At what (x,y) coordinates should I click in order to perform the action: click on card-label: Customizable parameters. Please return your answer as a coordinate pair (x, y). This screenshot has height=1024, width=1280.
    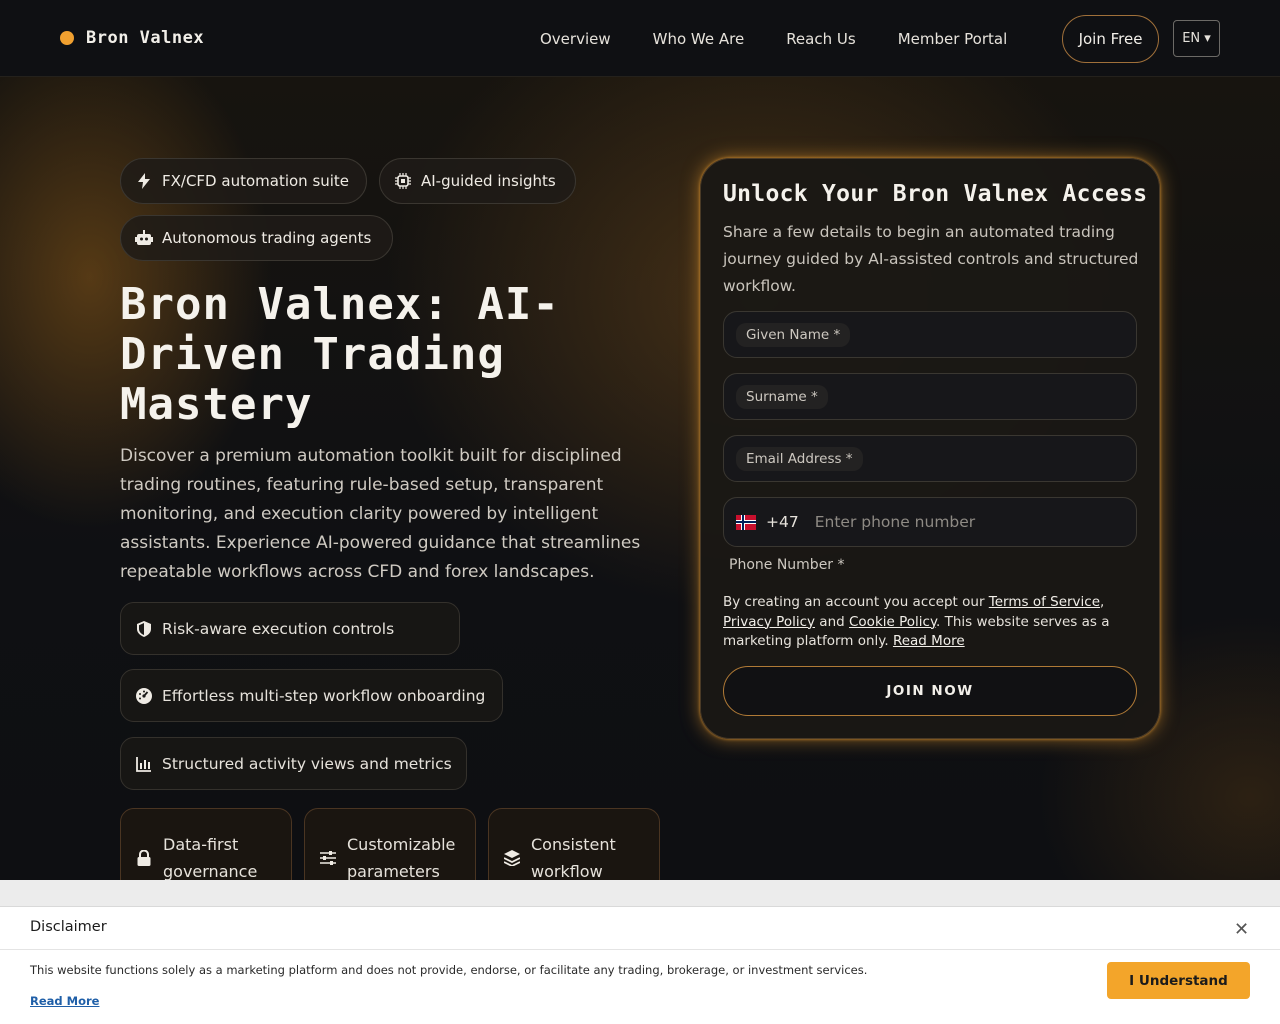
    Looking at the image, I should click on (401, 857).